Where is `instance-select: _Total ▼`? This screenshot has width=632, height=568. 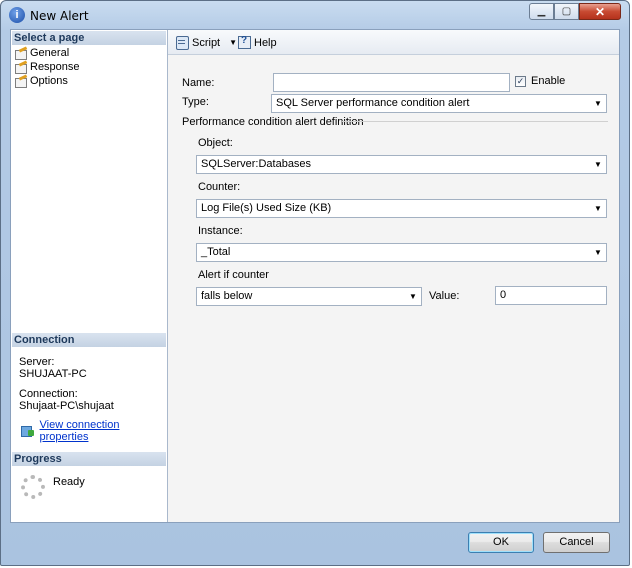
instance-select: _Total ▼ is located at coordinates (401, 252).